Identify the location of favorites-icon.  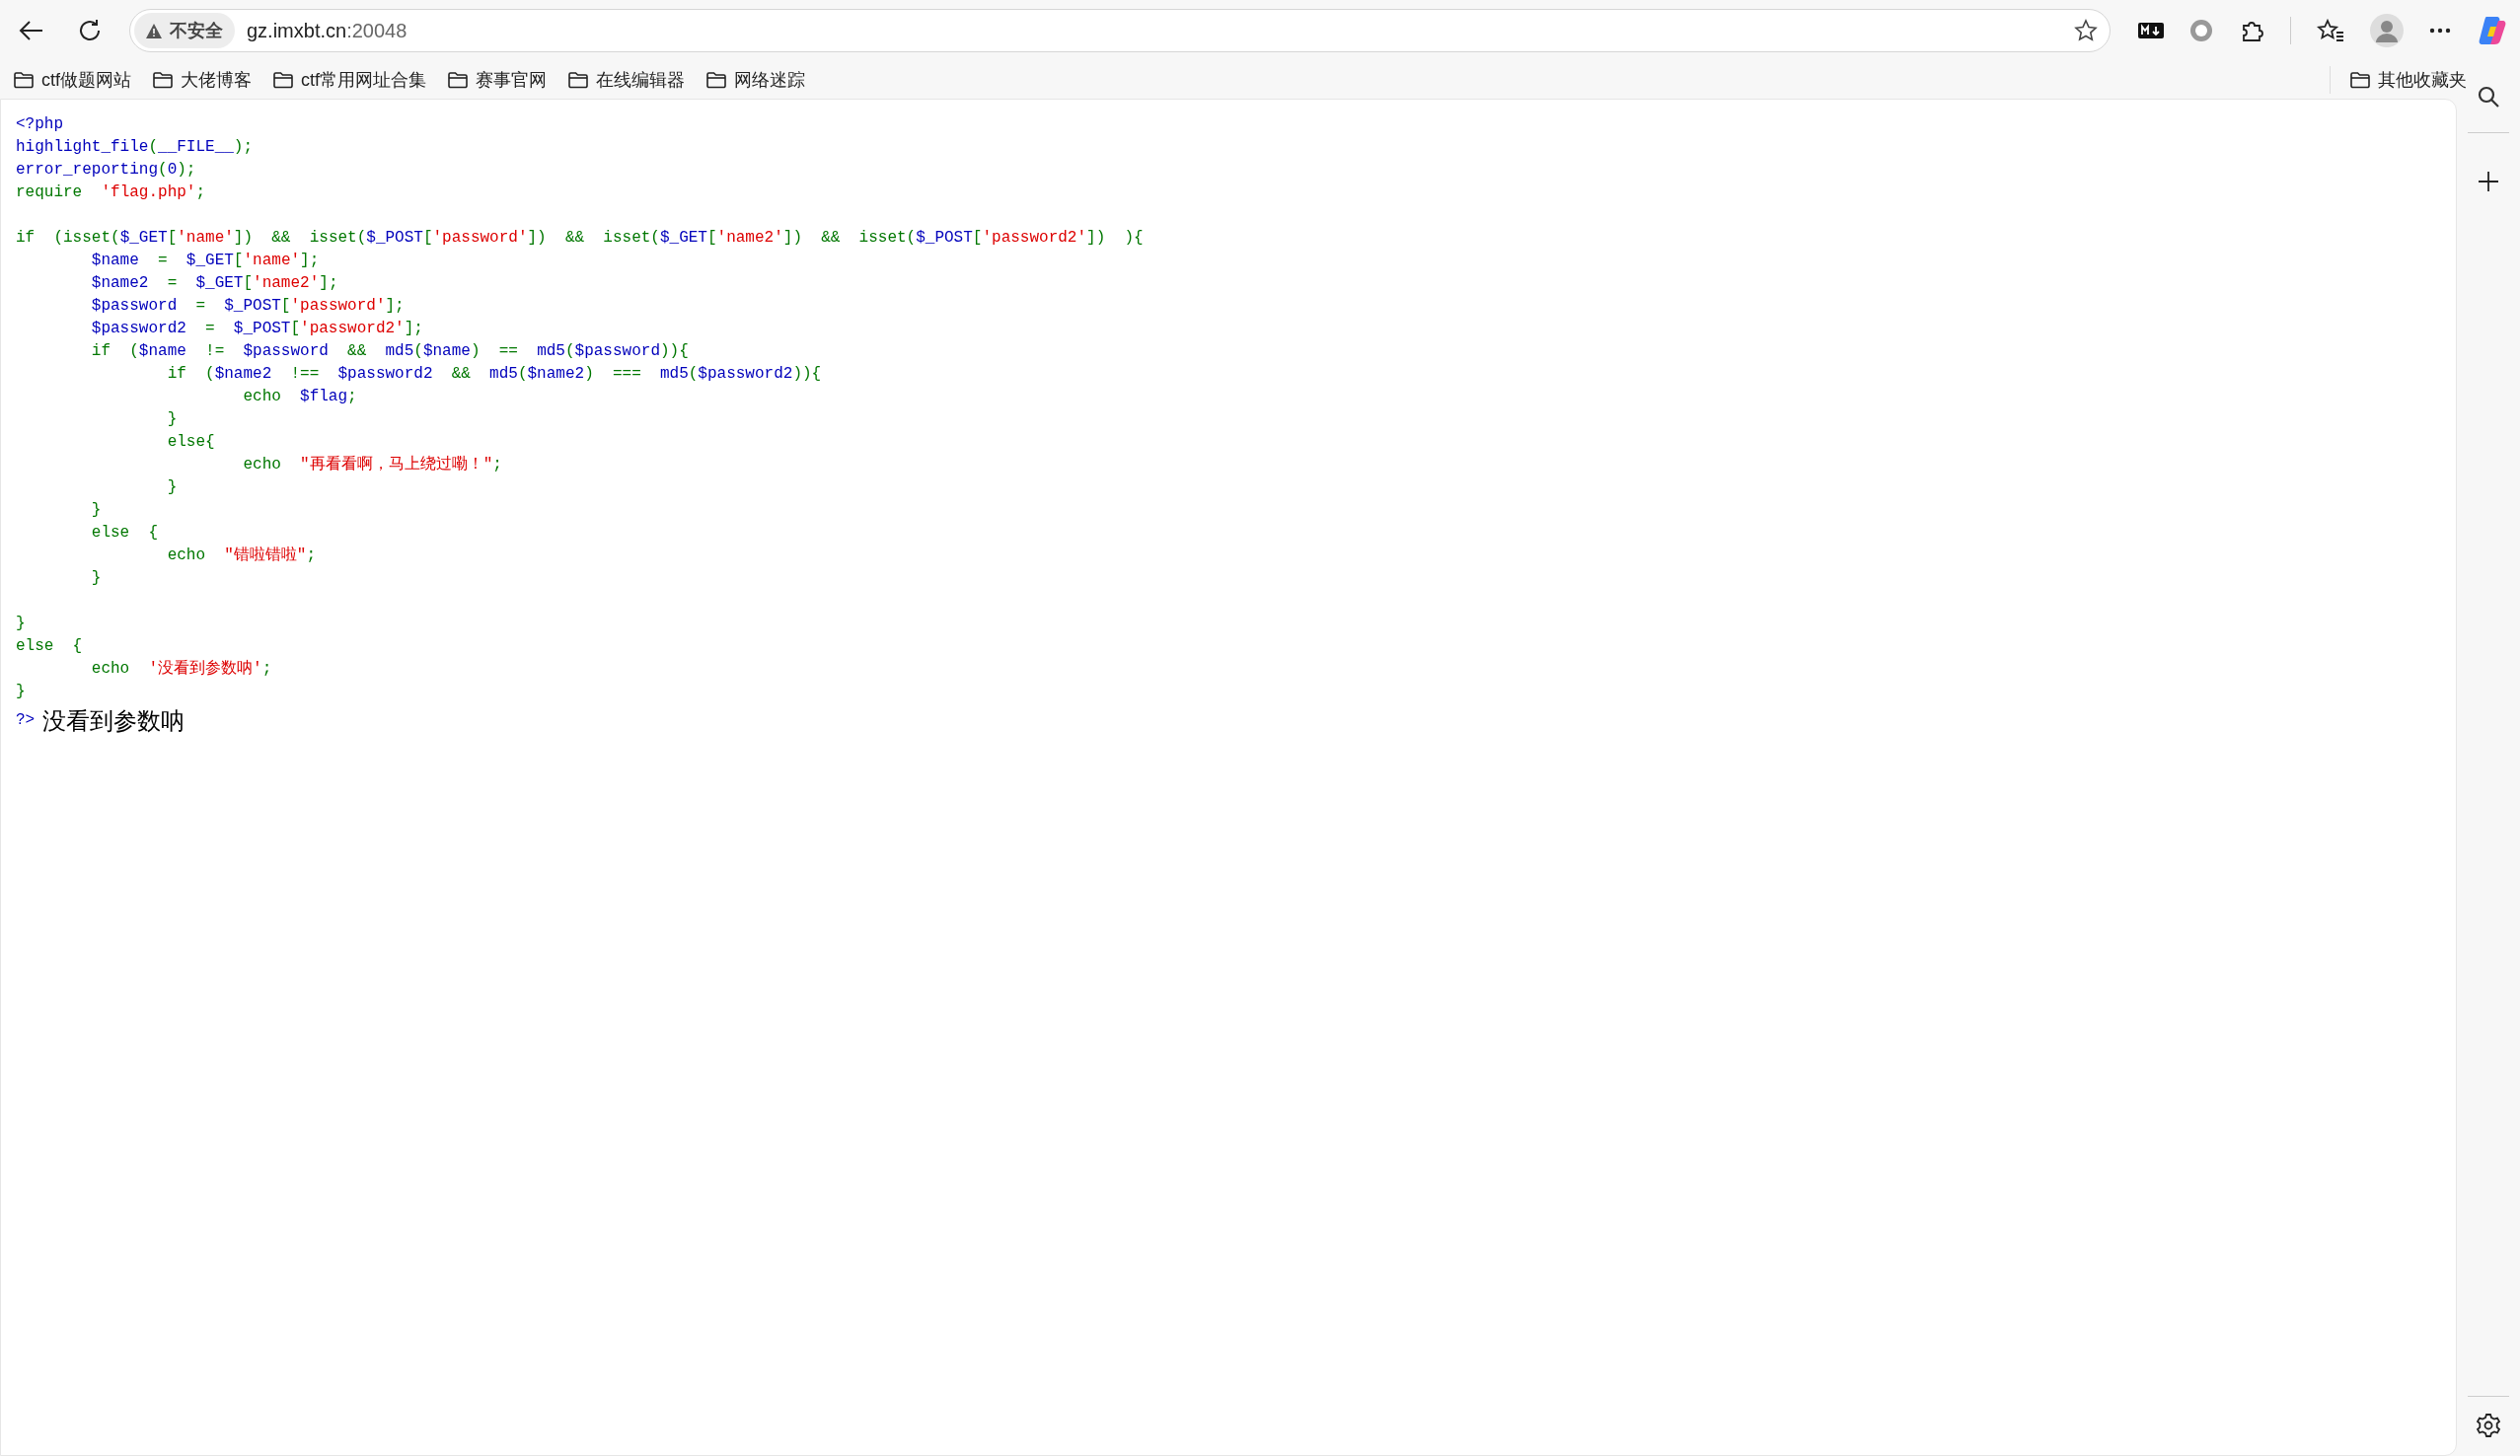
(2330, 30).